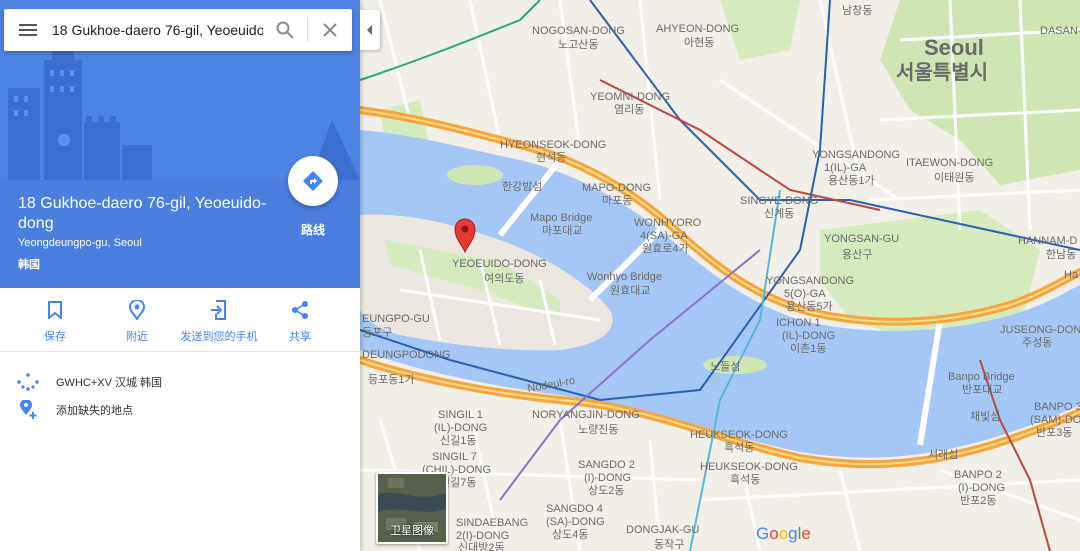 The height and width of the screenshot is (551, 1080). Describe the element at coordinates (1060, 31) in the screenshot. I see `district-label: DASAN-` at that location.